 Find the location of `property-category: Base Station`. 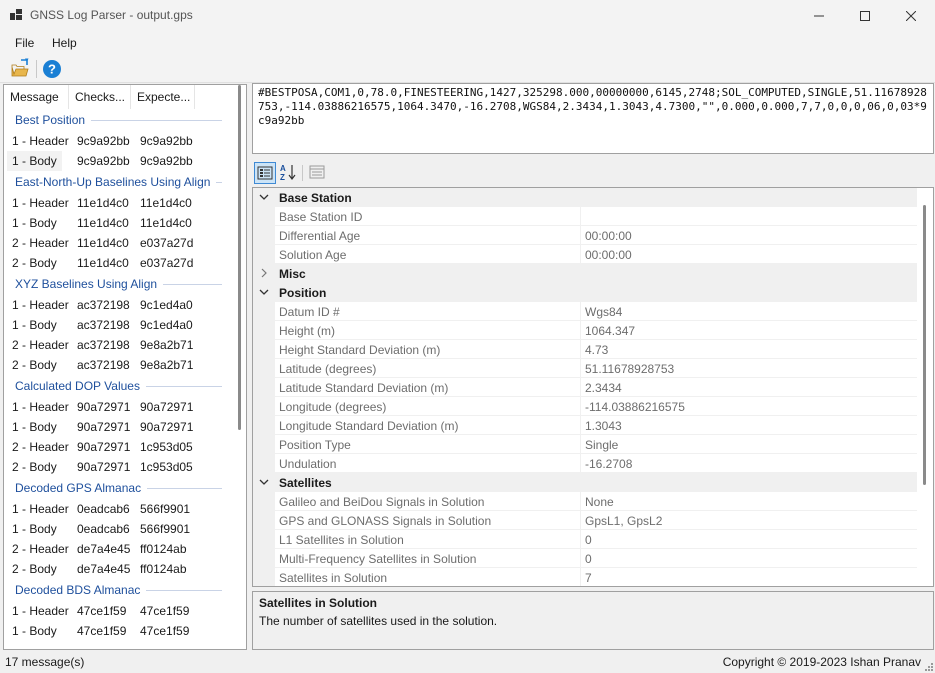

property-category: Base Station is located at coordinates (585, 197).